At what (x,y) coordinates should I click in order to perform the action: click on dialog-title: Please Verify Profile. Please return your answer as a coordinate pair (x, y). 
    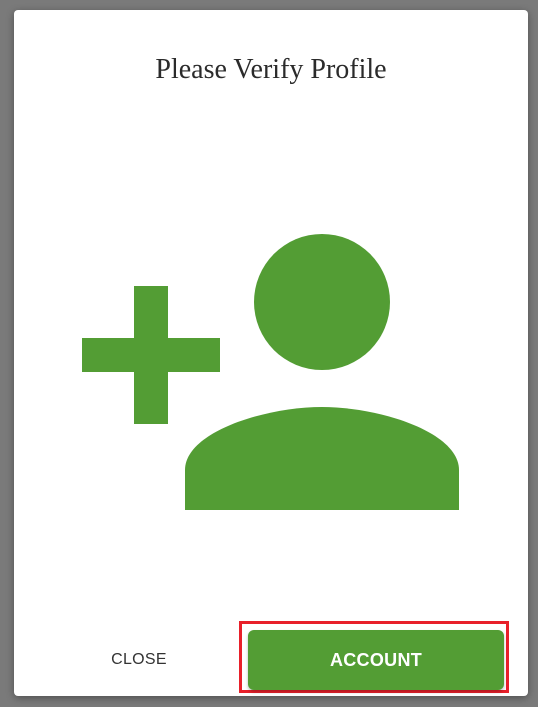
    Looking at the image, I should click on (271, 69).